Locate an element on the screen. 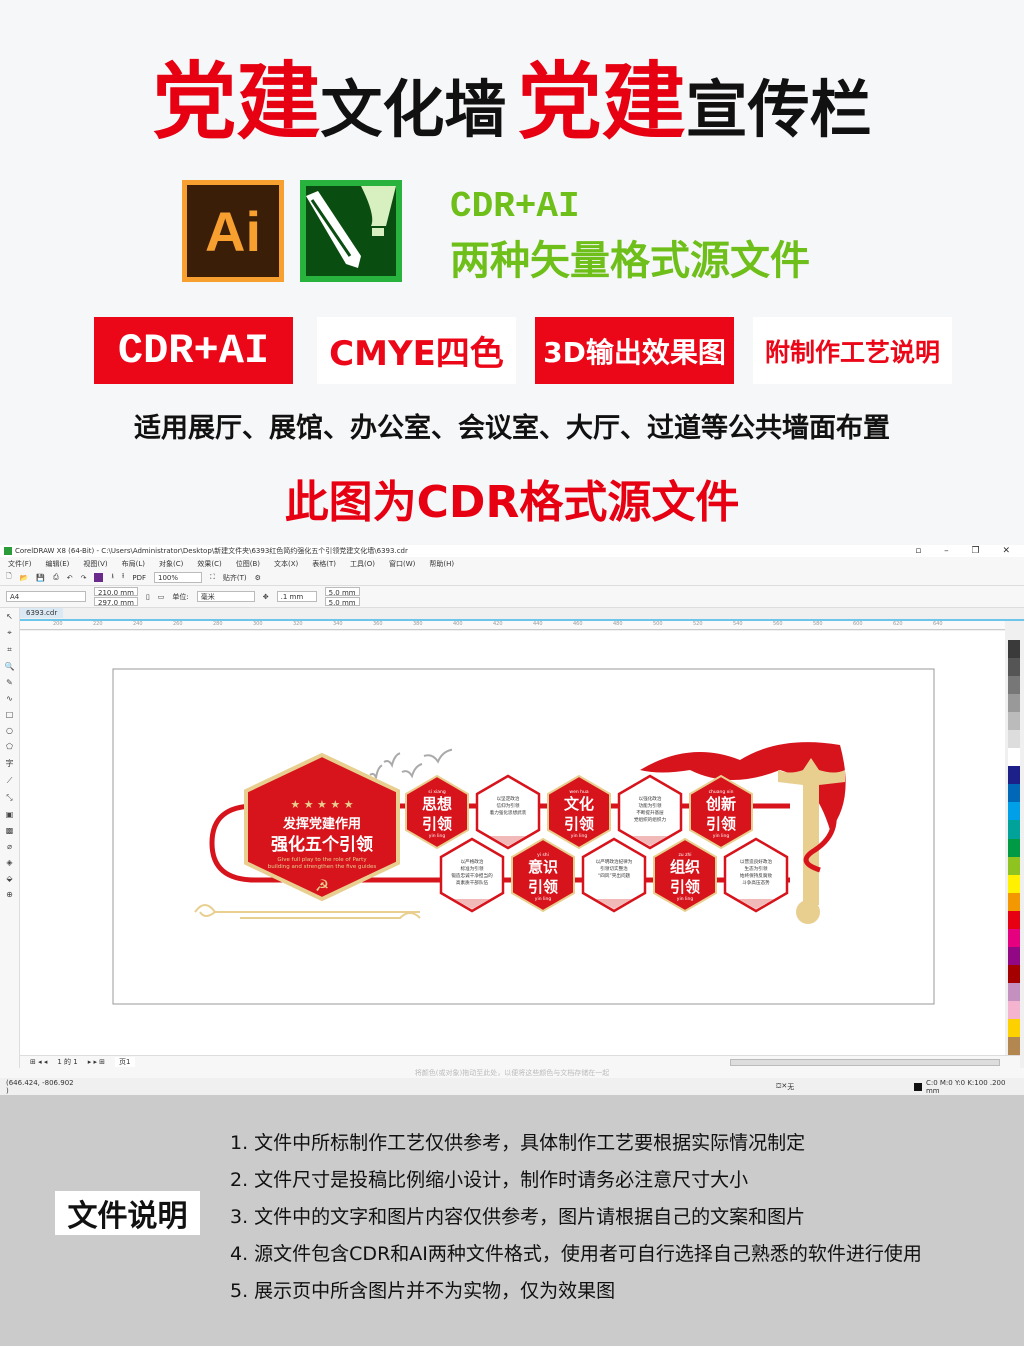  ruler-tick-label: 260 is located at coordinates (178, 624).